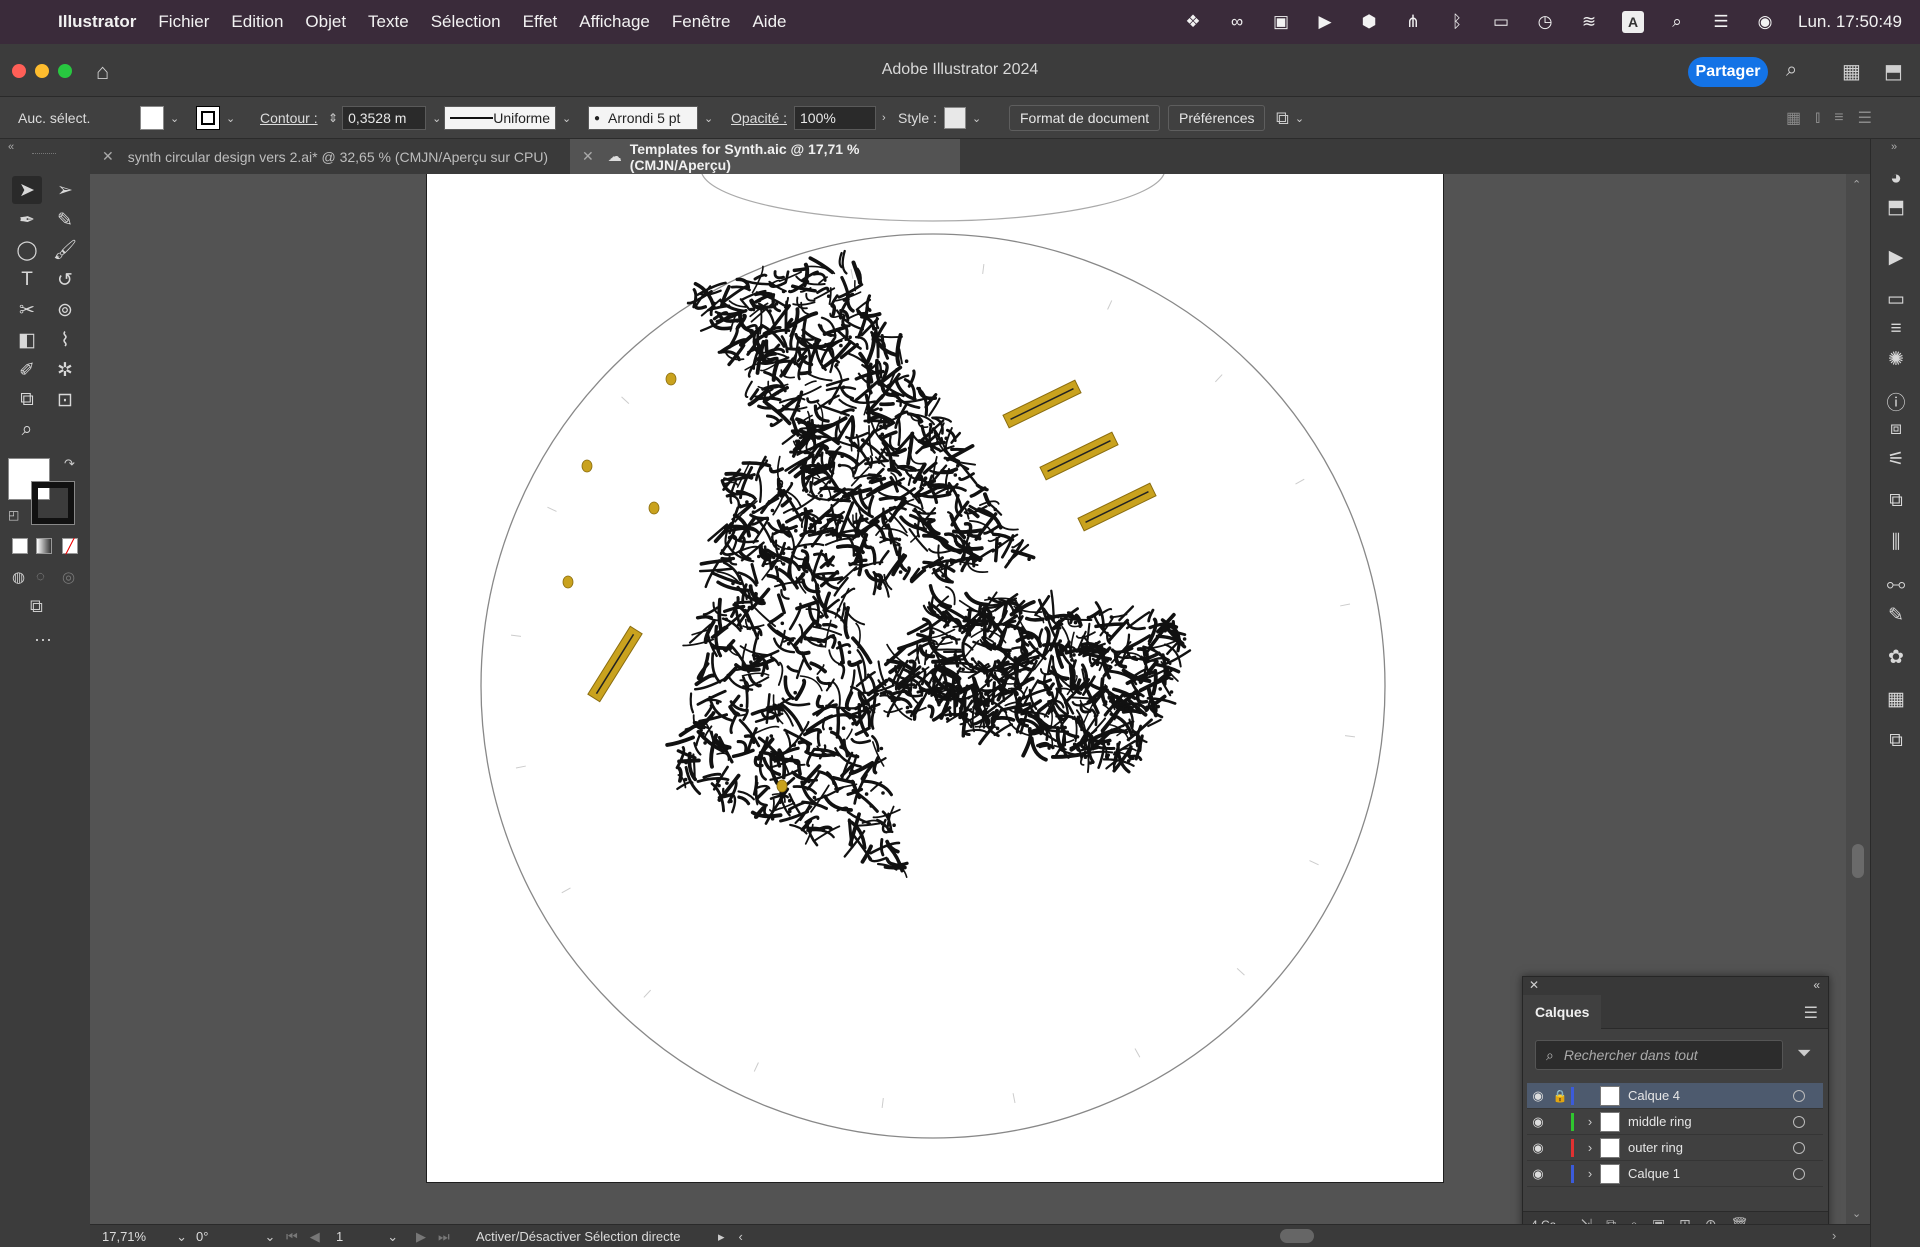 The image size is (1920, 1247). What do you see at coordinates (835, 118) in the screenshot?
I see `opacity-input: 100%` at bounding box center [835, 118].